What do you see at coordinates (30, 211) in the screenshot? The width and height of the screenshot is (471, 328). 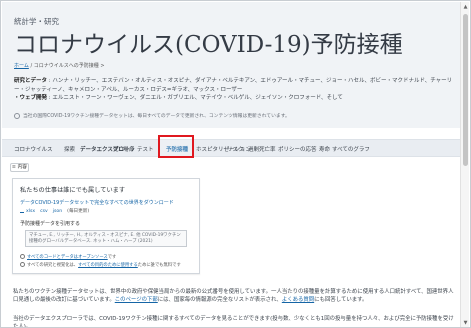 I see `xlsx-link: xlsx` at bounding box center [30, 211].